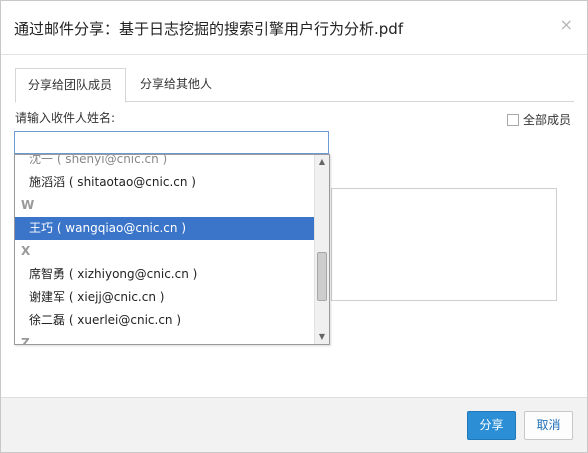 The image size is (588, 453). Describe the element at coordinates (165, 163) in the screenshot. I see `dropdown-option: 沈一 ( shenyi@cnic.cn )` at that location.